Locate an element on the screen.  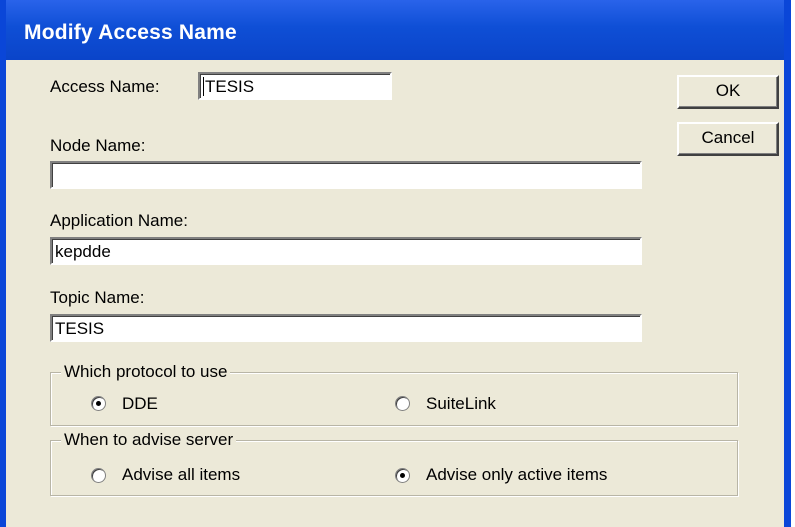
advise-all-items-label: Advise all items is located at coordinates (181, 475).